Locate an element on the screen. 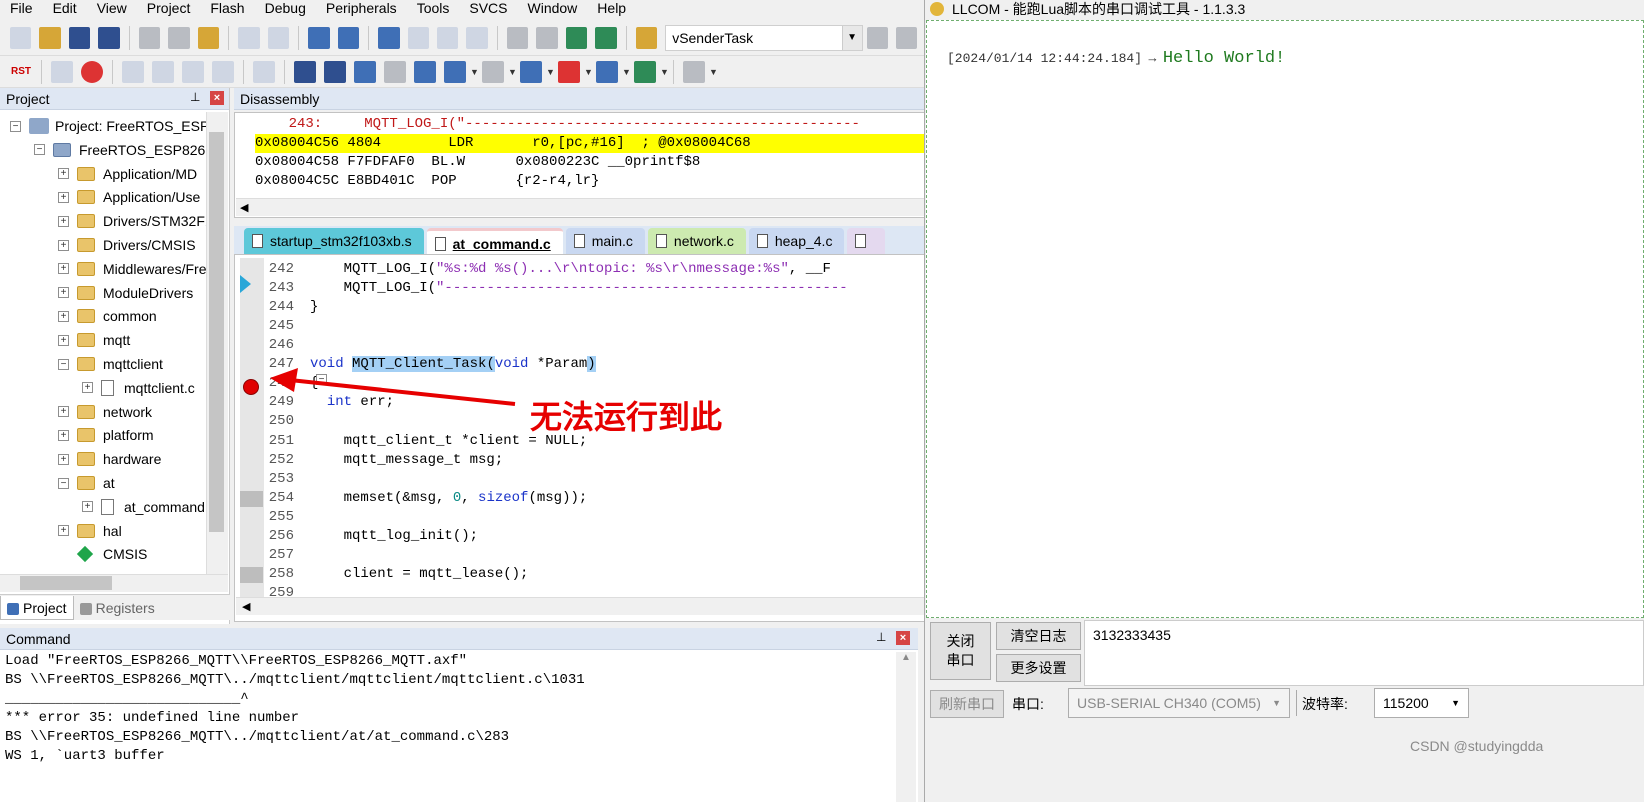 This screenshot has width=1644, height=802. open-file-icon is located at coordinates (50, 37).